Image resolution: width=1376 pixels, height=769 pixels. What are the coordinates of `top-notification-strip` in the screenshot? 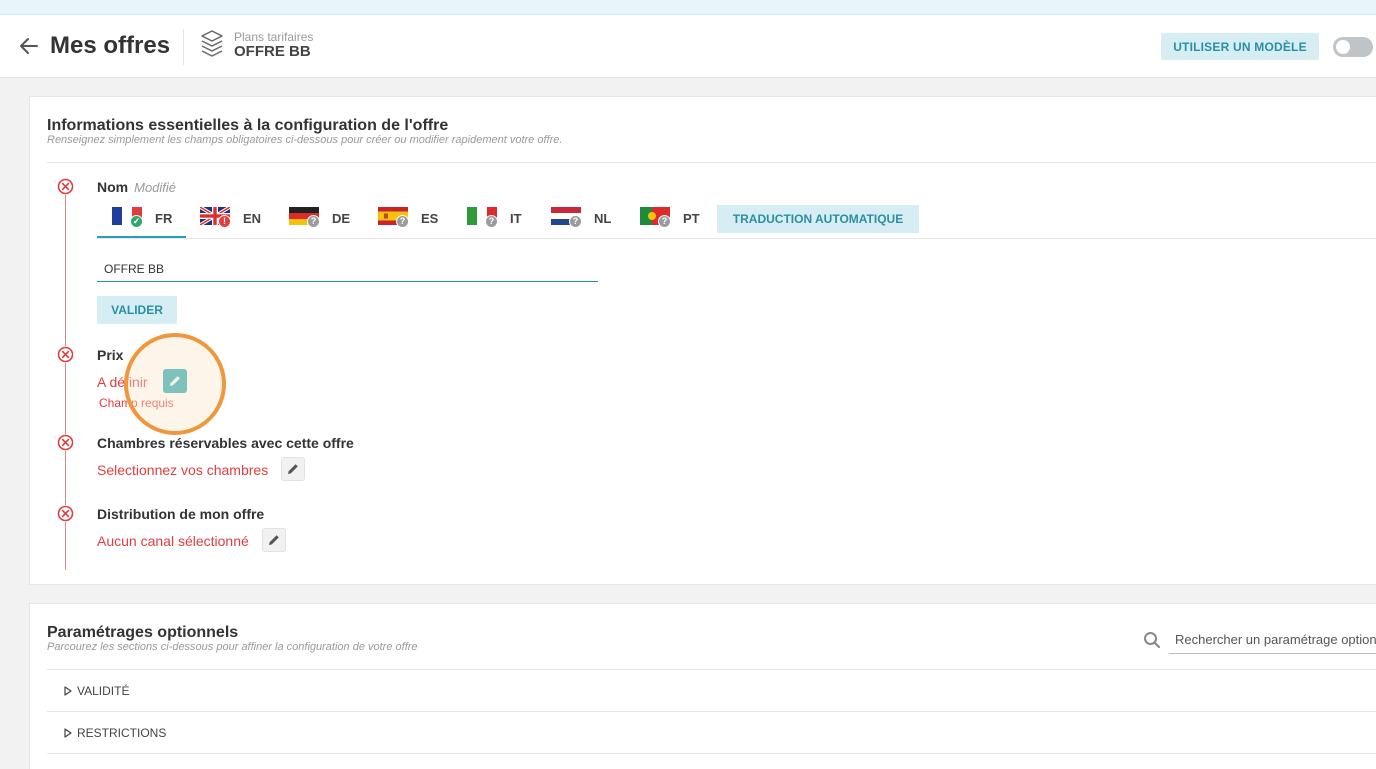 It's located at (688, 7).